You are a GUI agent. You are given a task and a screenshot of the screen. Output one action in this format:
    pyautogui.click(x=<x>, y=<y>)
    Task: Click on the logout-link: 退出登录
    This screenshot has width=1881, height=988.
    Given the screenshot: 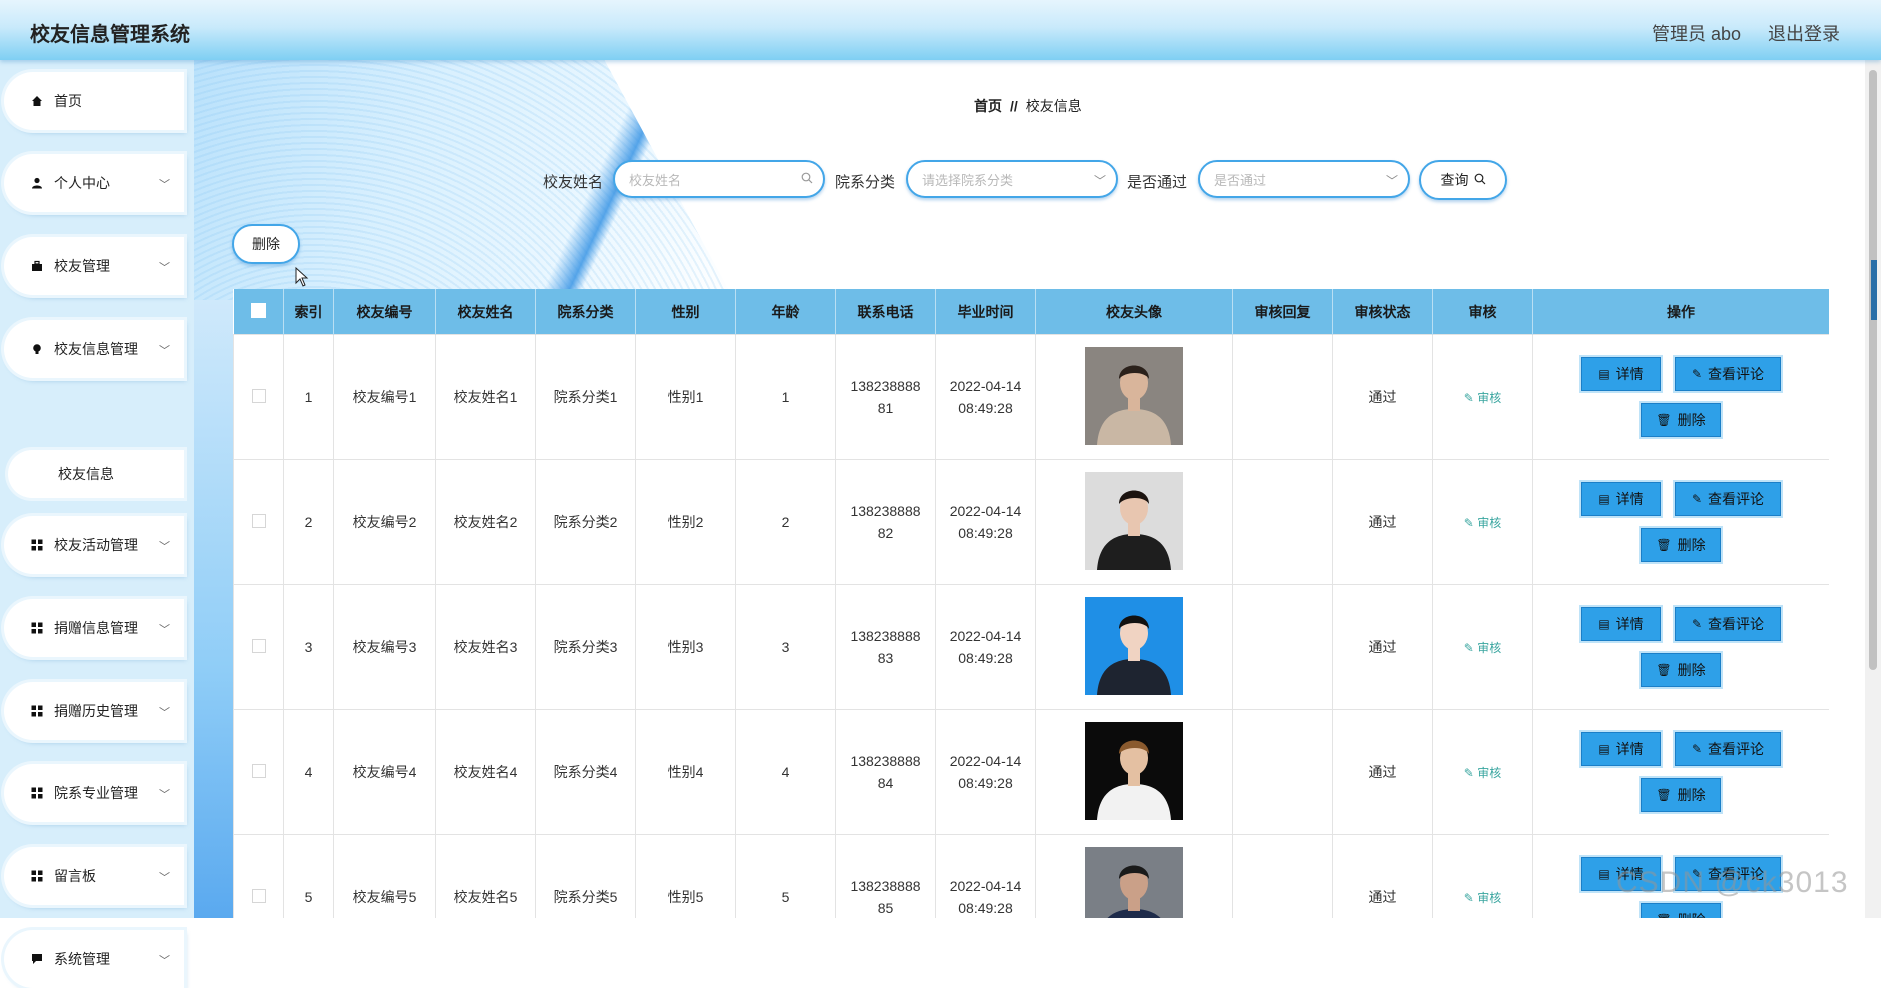 What is the action you would take?
    pyautogui.click(x=1804, y=33)
    